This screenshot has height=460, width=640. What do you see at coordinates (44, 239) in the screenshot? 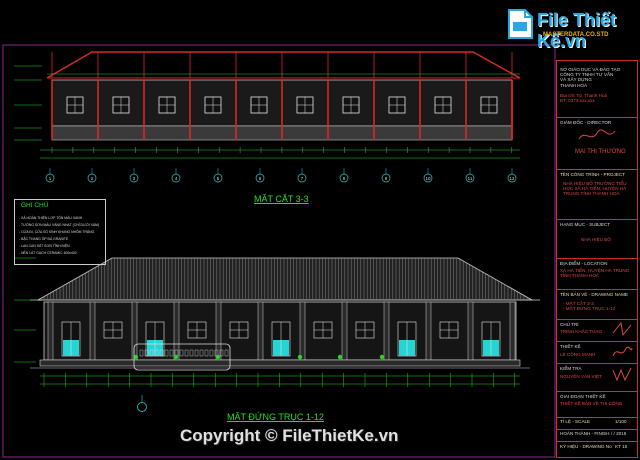
I see `note-line: - BẬC THANG ỐP ĐÁ GRANITE` at bounding box center [44, 239].